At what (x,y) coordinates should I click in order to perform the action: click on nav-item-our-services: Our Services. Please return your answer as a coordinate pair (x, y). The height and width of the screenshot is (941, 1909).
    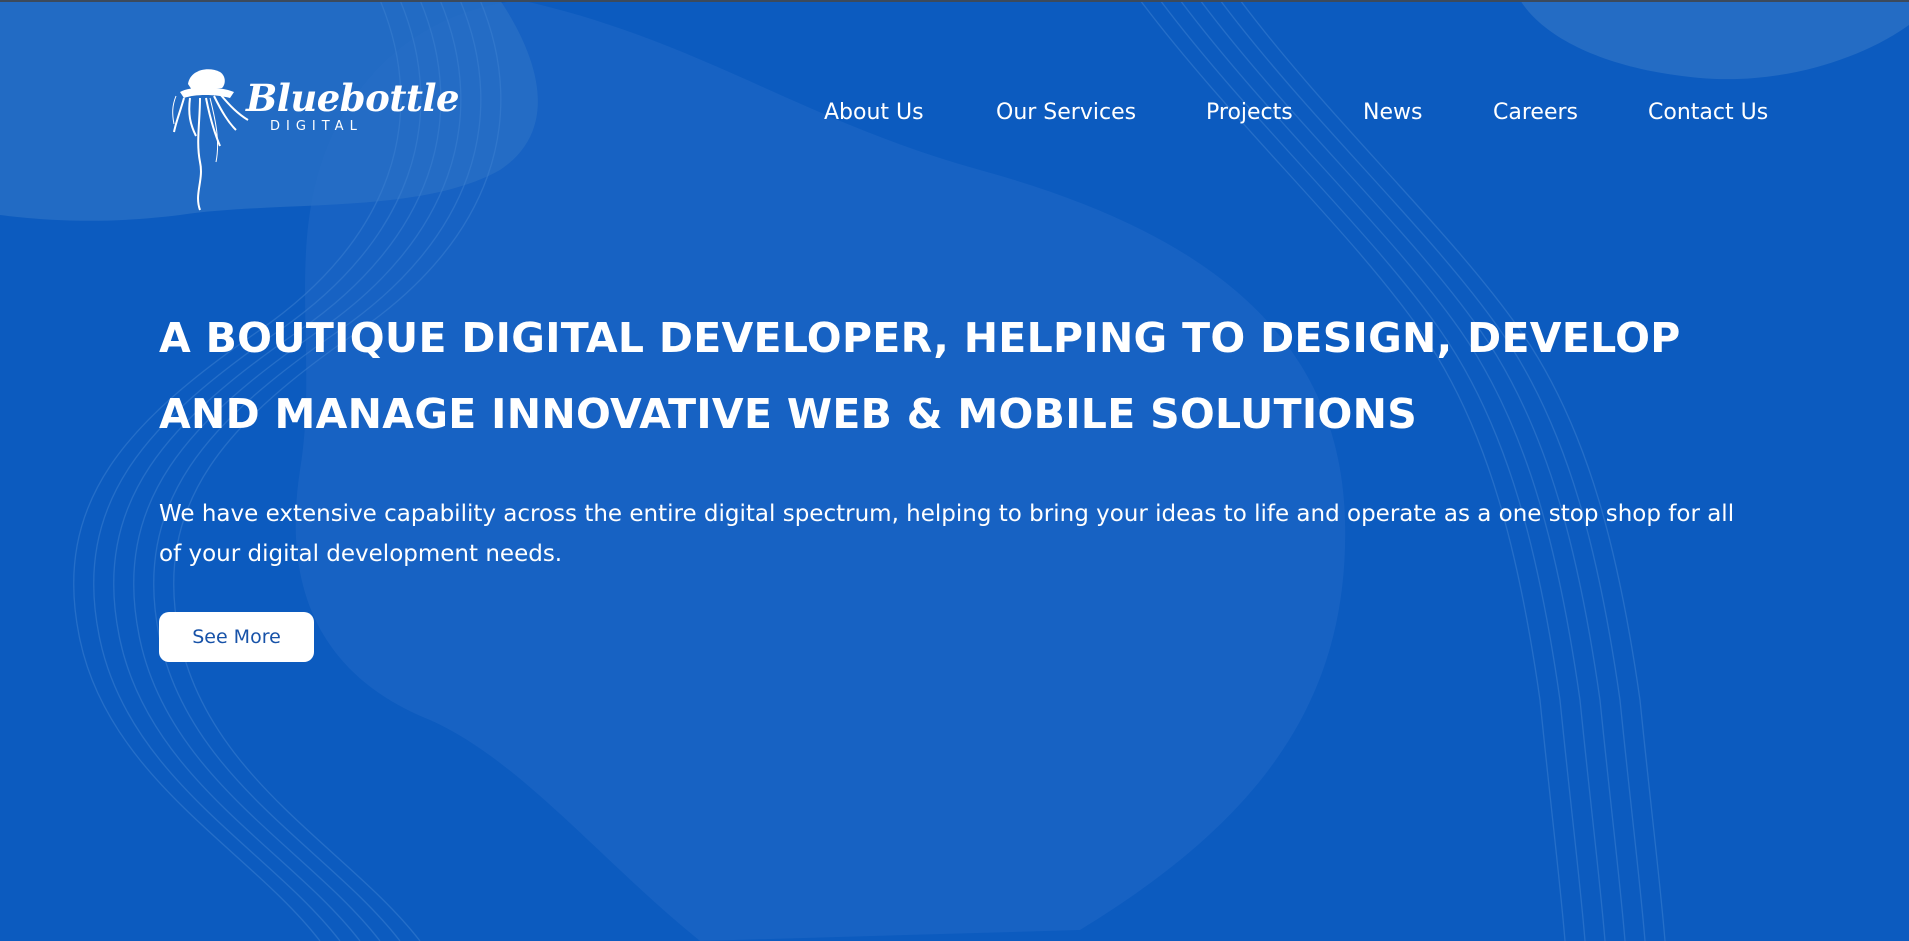
    Looking at the image, I should click on (1066, 113).